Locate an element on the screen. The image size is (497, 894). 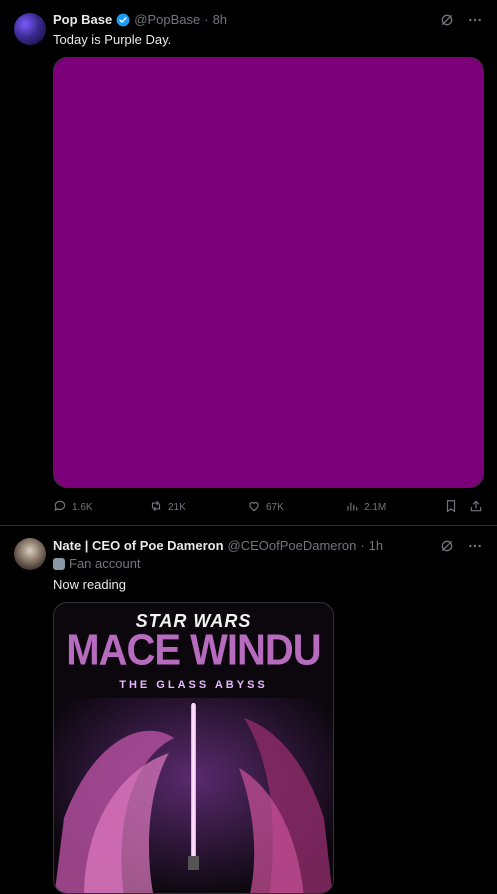
poster-title: MACE WINDU is located at coordinates (193, 650).